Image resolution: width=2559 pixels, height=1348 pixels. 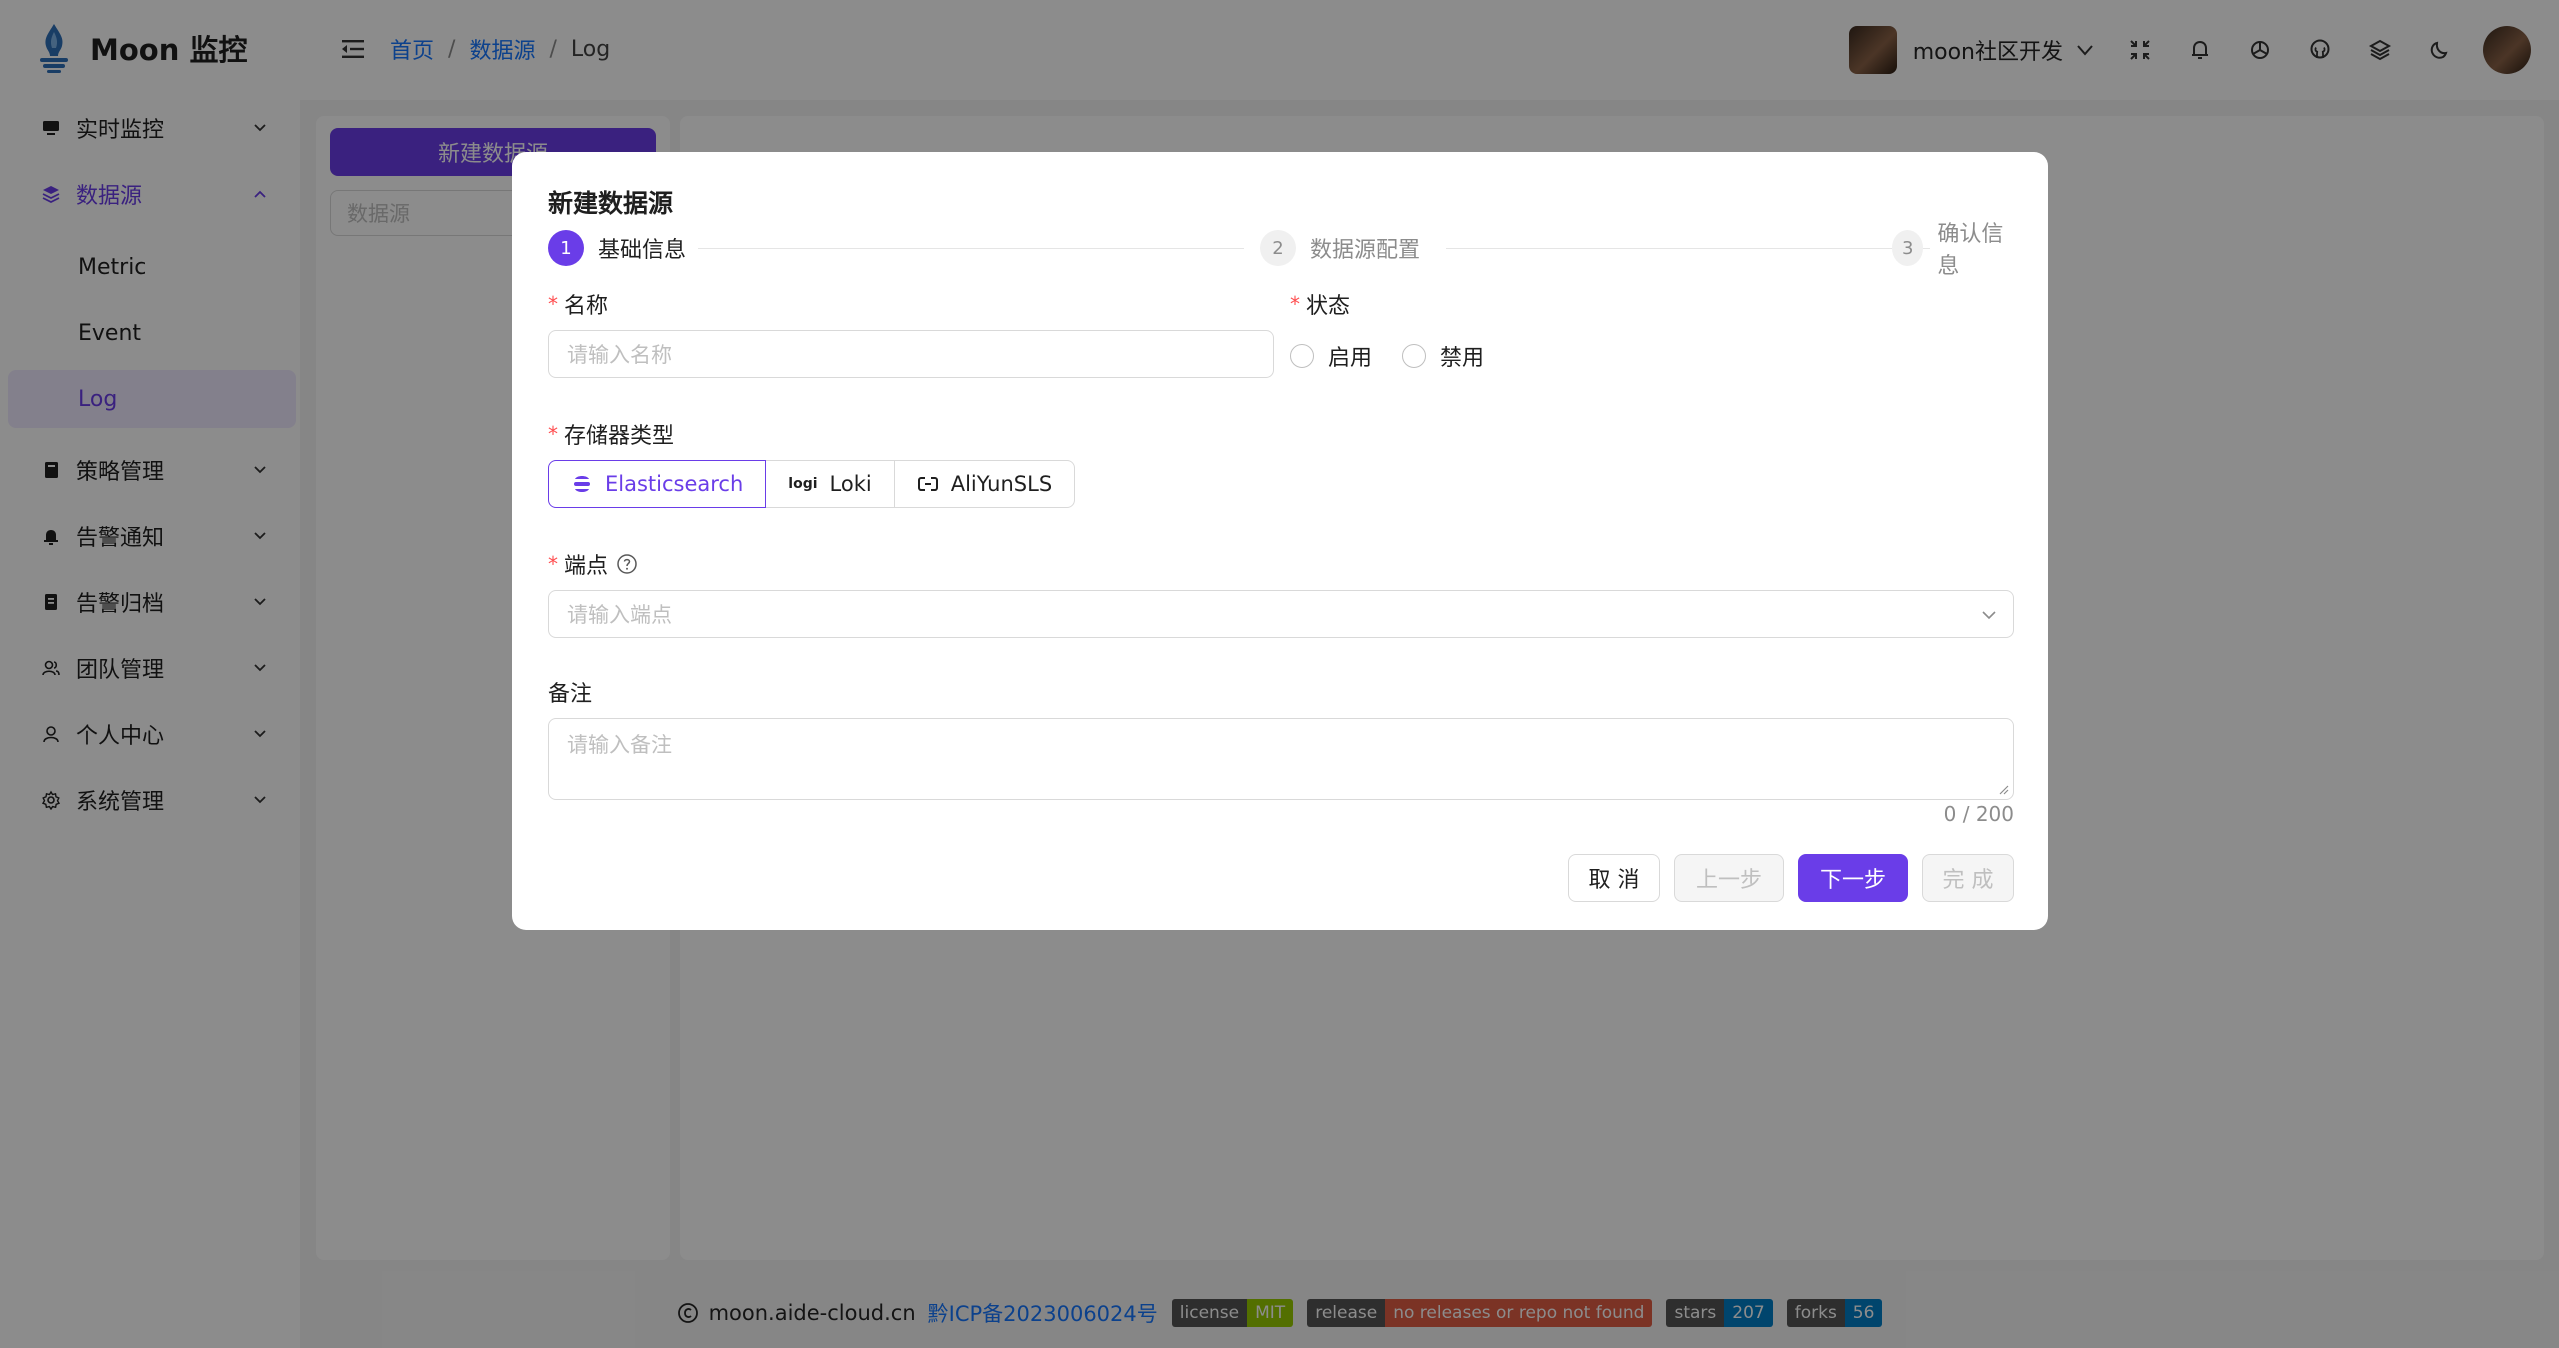 I want to click on status-radio-group: 启用 禁用, so click(x=1402, y=356).